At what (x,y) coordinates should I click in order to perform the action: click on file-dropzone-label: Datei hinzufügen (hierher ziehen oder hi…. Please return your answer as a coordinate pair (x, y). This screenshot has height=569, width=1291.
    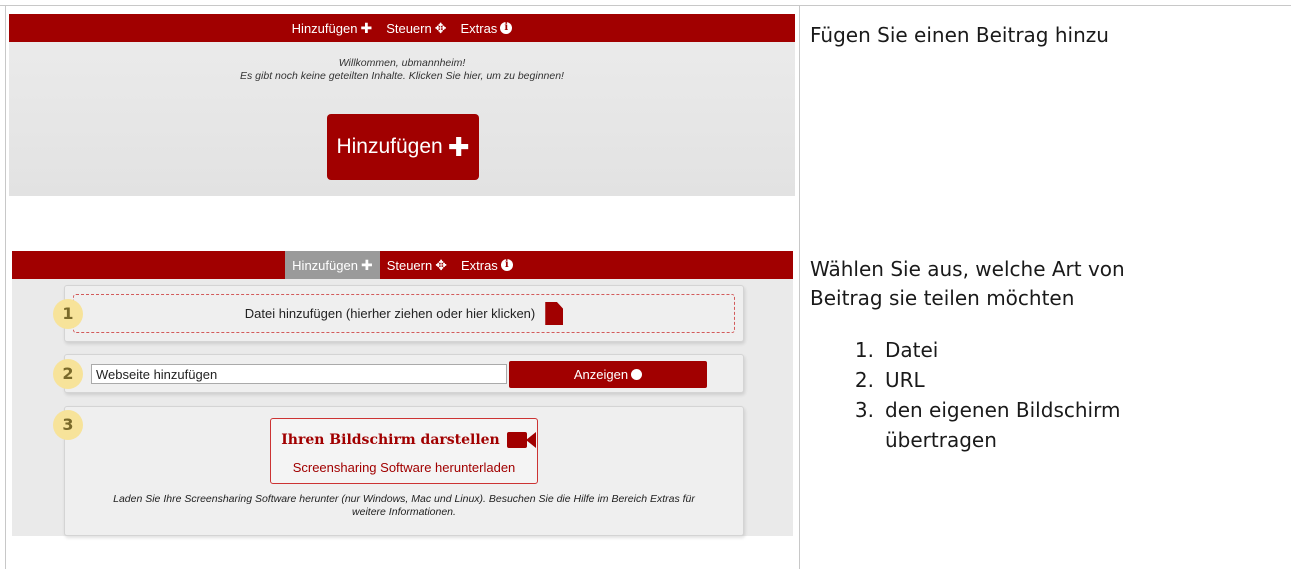
    Looking at the image, I should click on (390, 313).